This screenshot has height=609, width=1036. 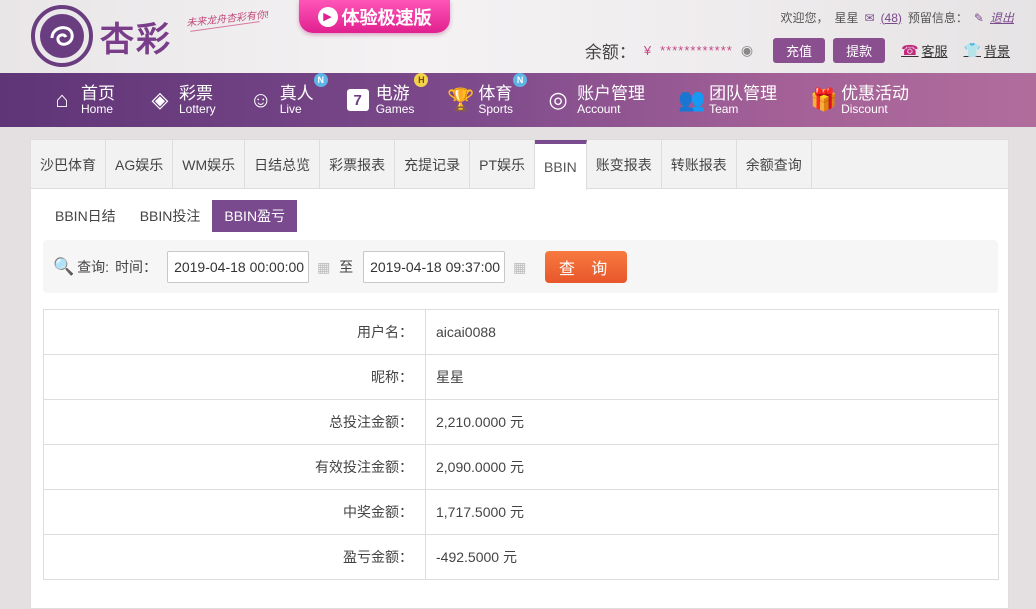 I want to click on background-label: 背景, so click(x=996, y=51).